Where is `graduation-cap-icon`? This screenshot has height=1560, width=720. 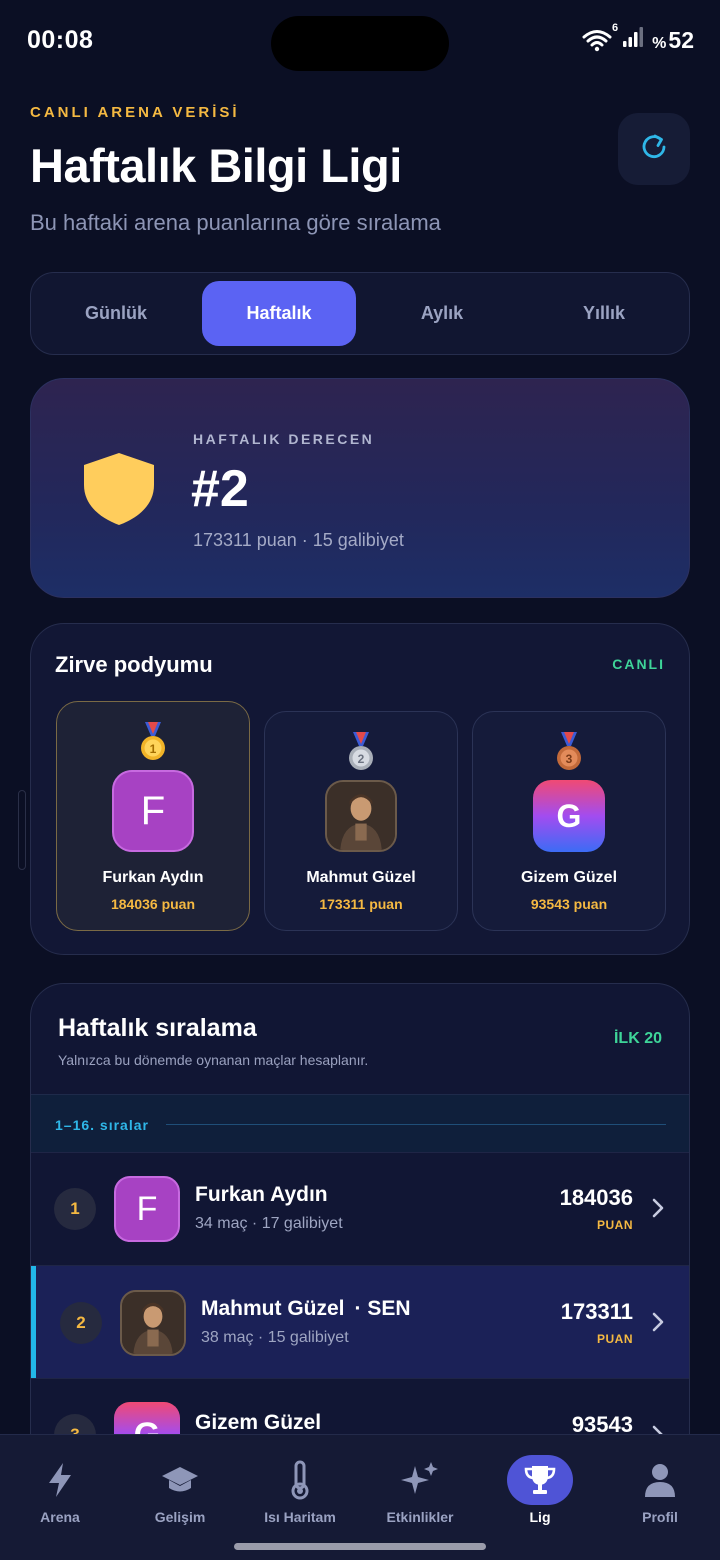
graduation-cap-icon is located at coordinates (180, 1480).